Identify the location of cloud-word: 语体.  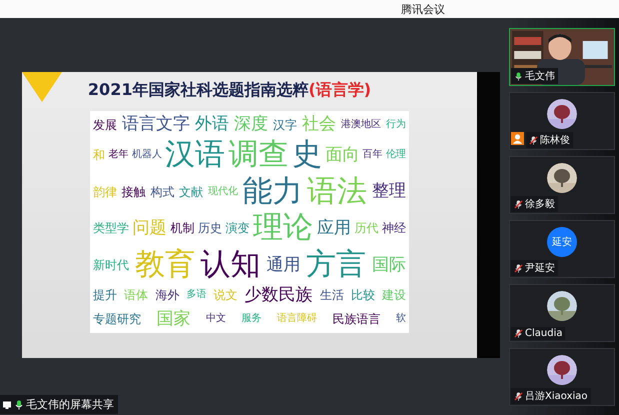
(136, 295).